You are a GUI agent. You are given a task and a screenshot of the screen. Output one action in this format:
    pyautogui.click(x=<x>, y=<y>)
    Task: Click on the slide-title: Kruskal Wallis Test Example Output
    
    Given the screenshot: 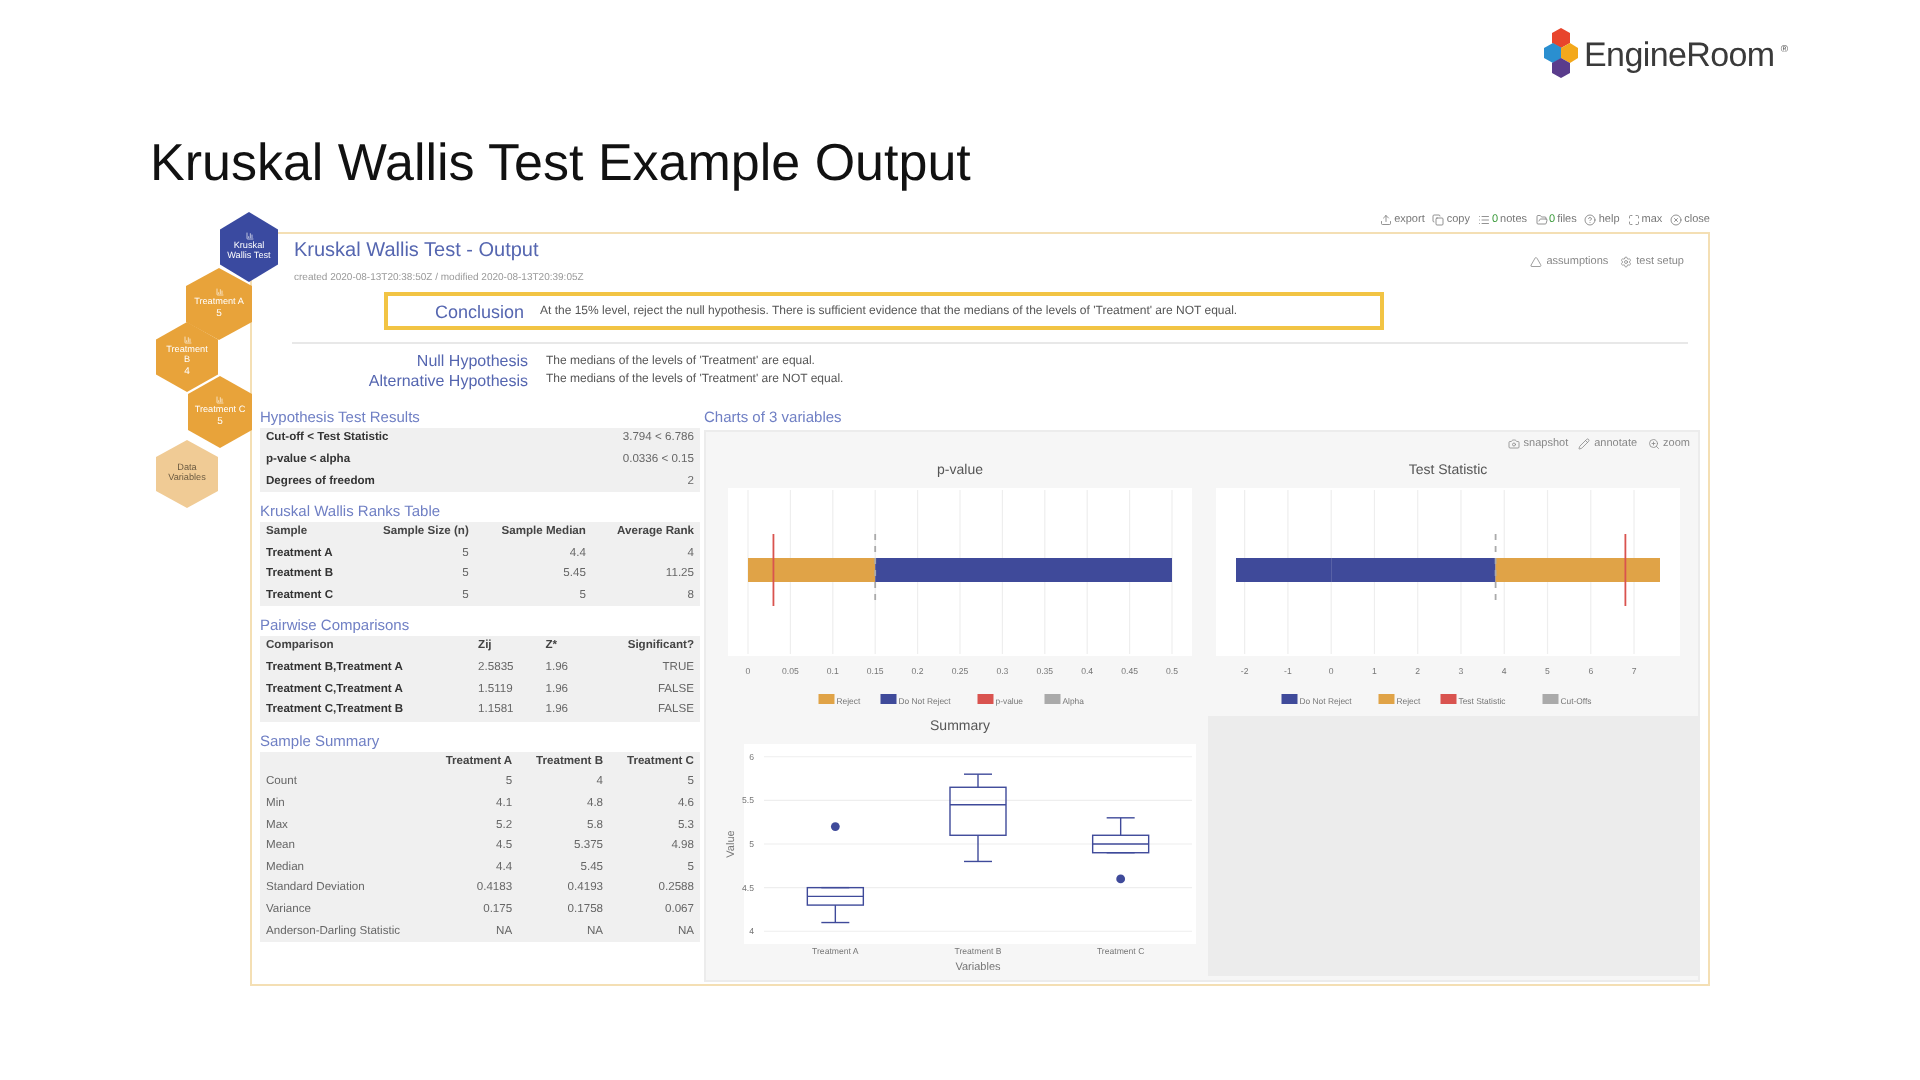 What is the action you would take?
    pyautogui.click(x=560, y=163)
    